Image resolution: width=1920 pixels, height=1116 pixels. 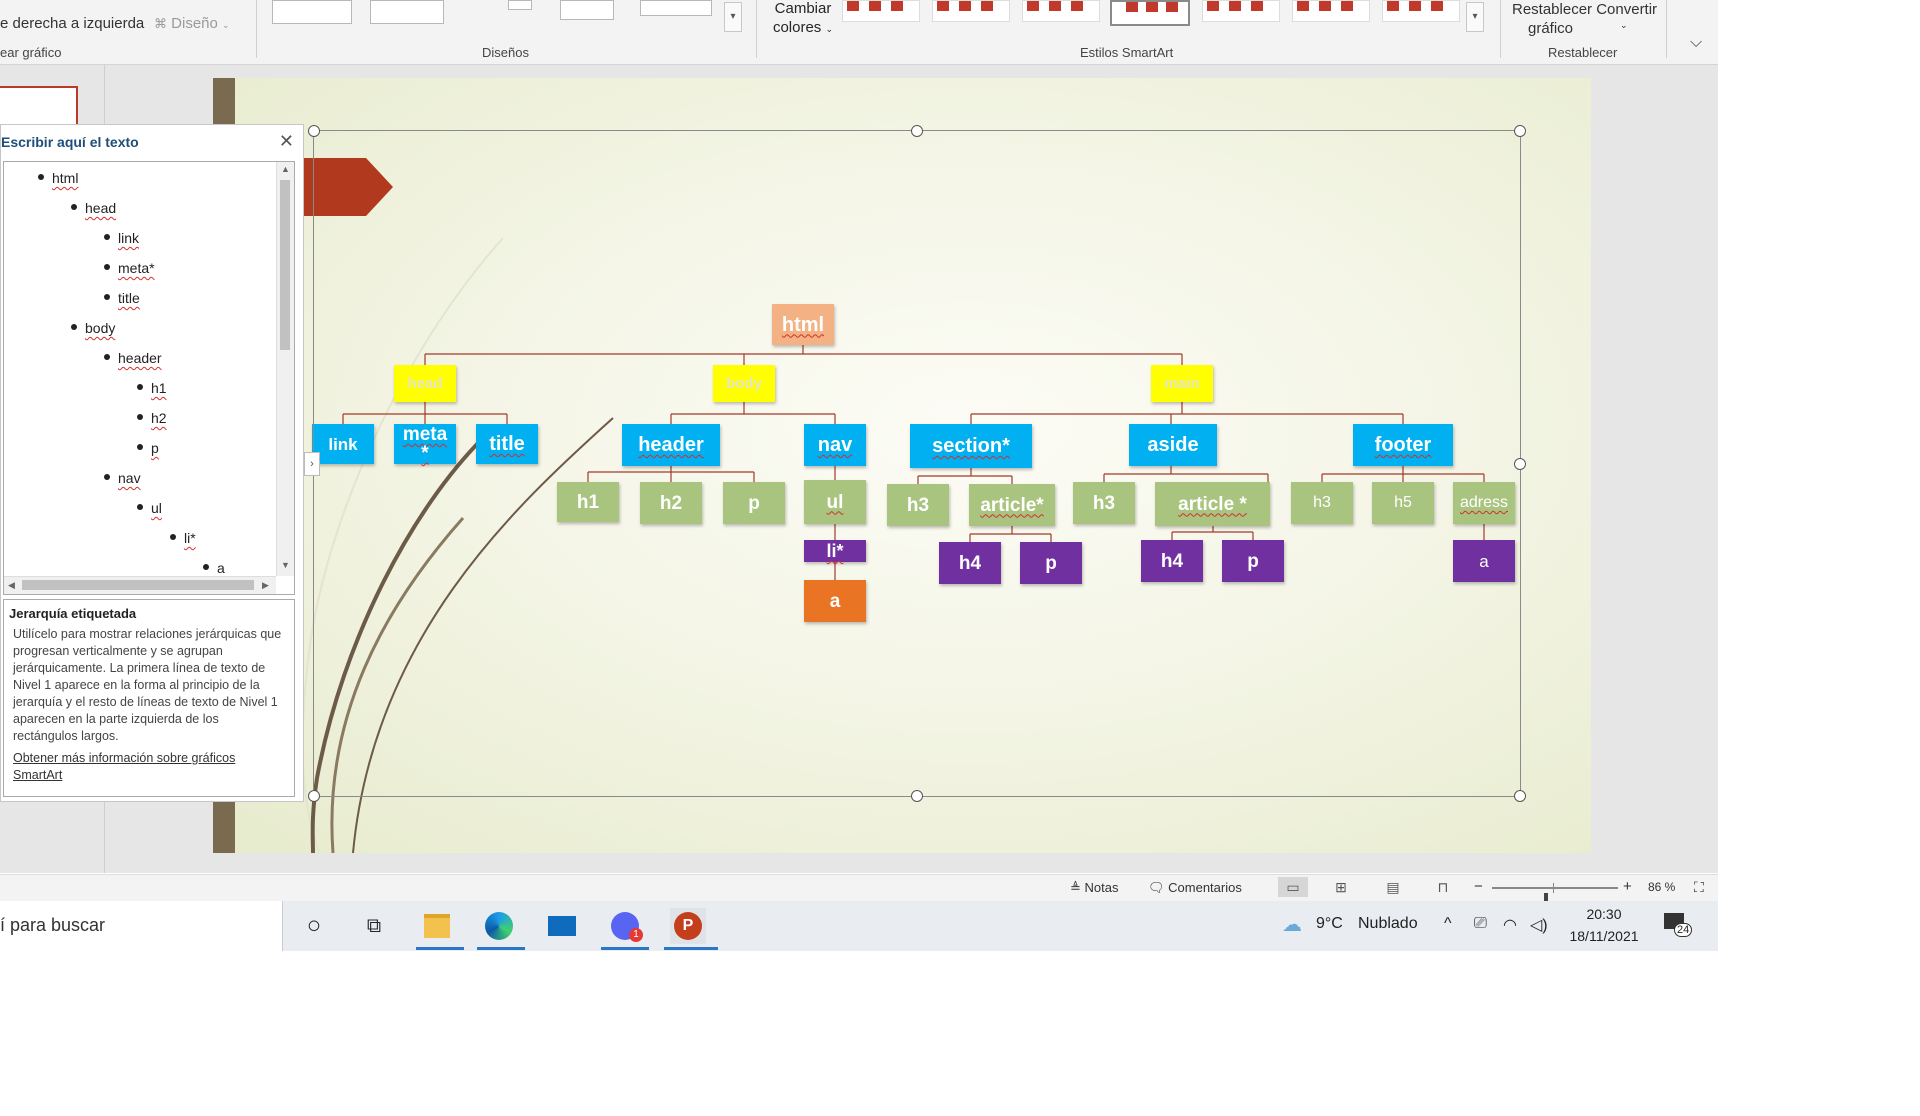 I want to click on mail-icon, so click(x=562, y=926).